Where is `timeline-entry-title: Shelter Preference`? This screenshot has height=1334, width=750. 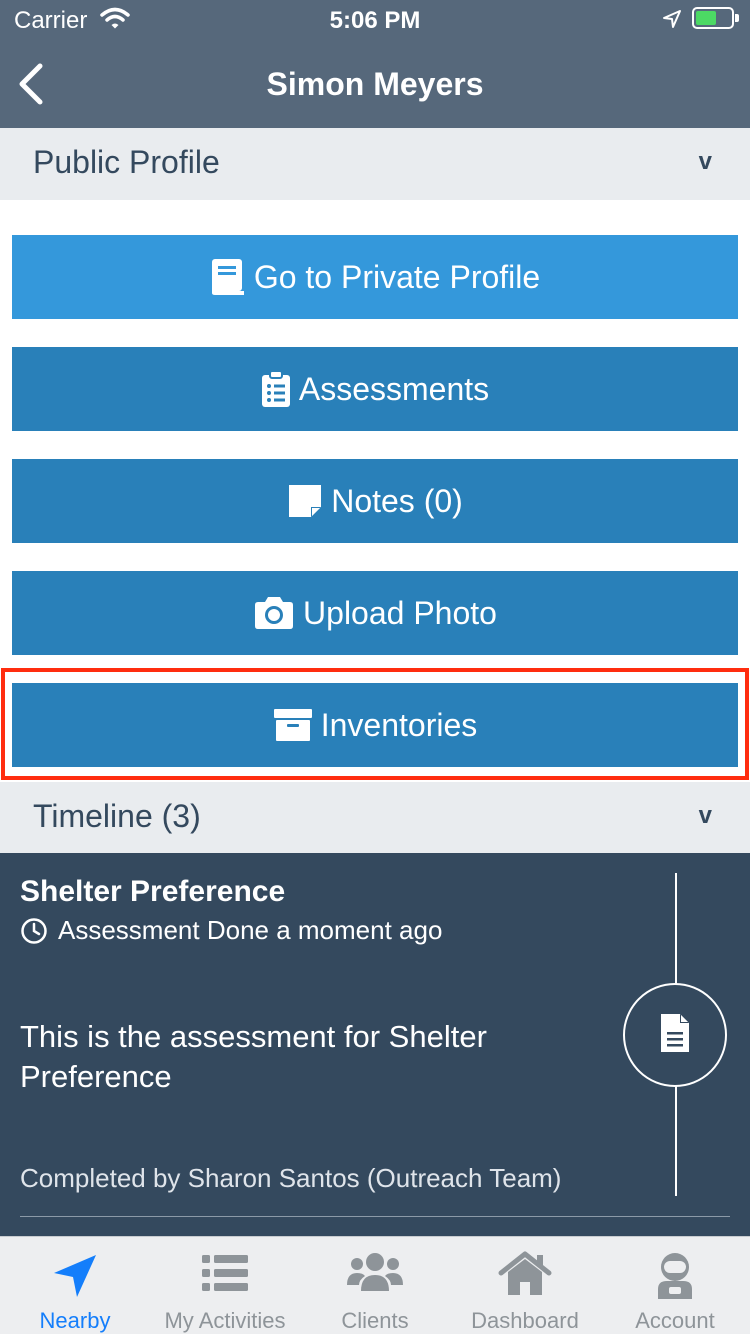 timeline-entry-title: Shelter Preference is located at coordinates (153, 891).